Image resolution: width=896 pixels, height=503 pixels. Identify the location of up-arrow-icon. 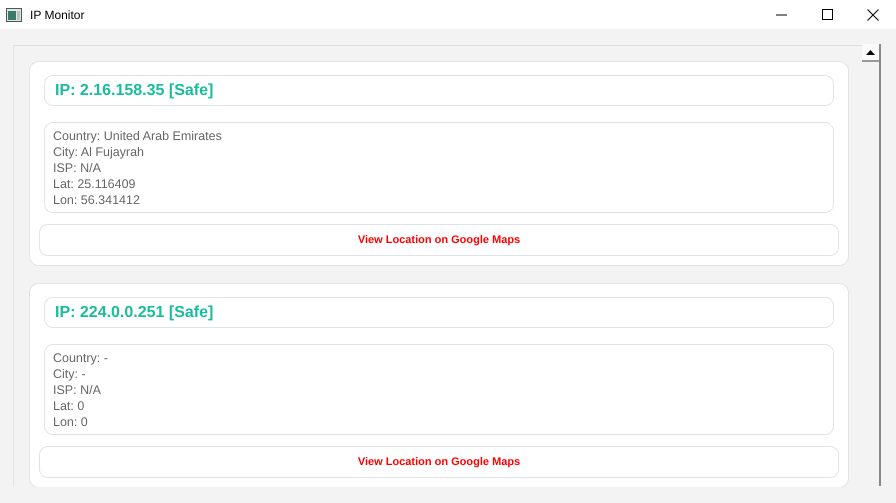
(870, 52).